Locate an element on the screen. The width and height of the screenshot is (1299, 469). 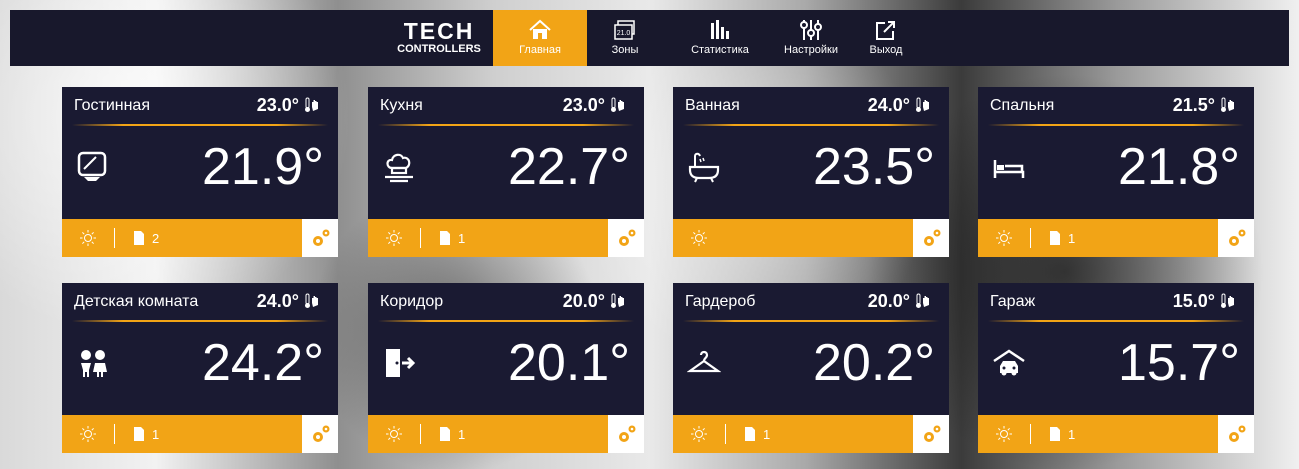
zone-name: Гараж is located at coordinates (1013, 301).